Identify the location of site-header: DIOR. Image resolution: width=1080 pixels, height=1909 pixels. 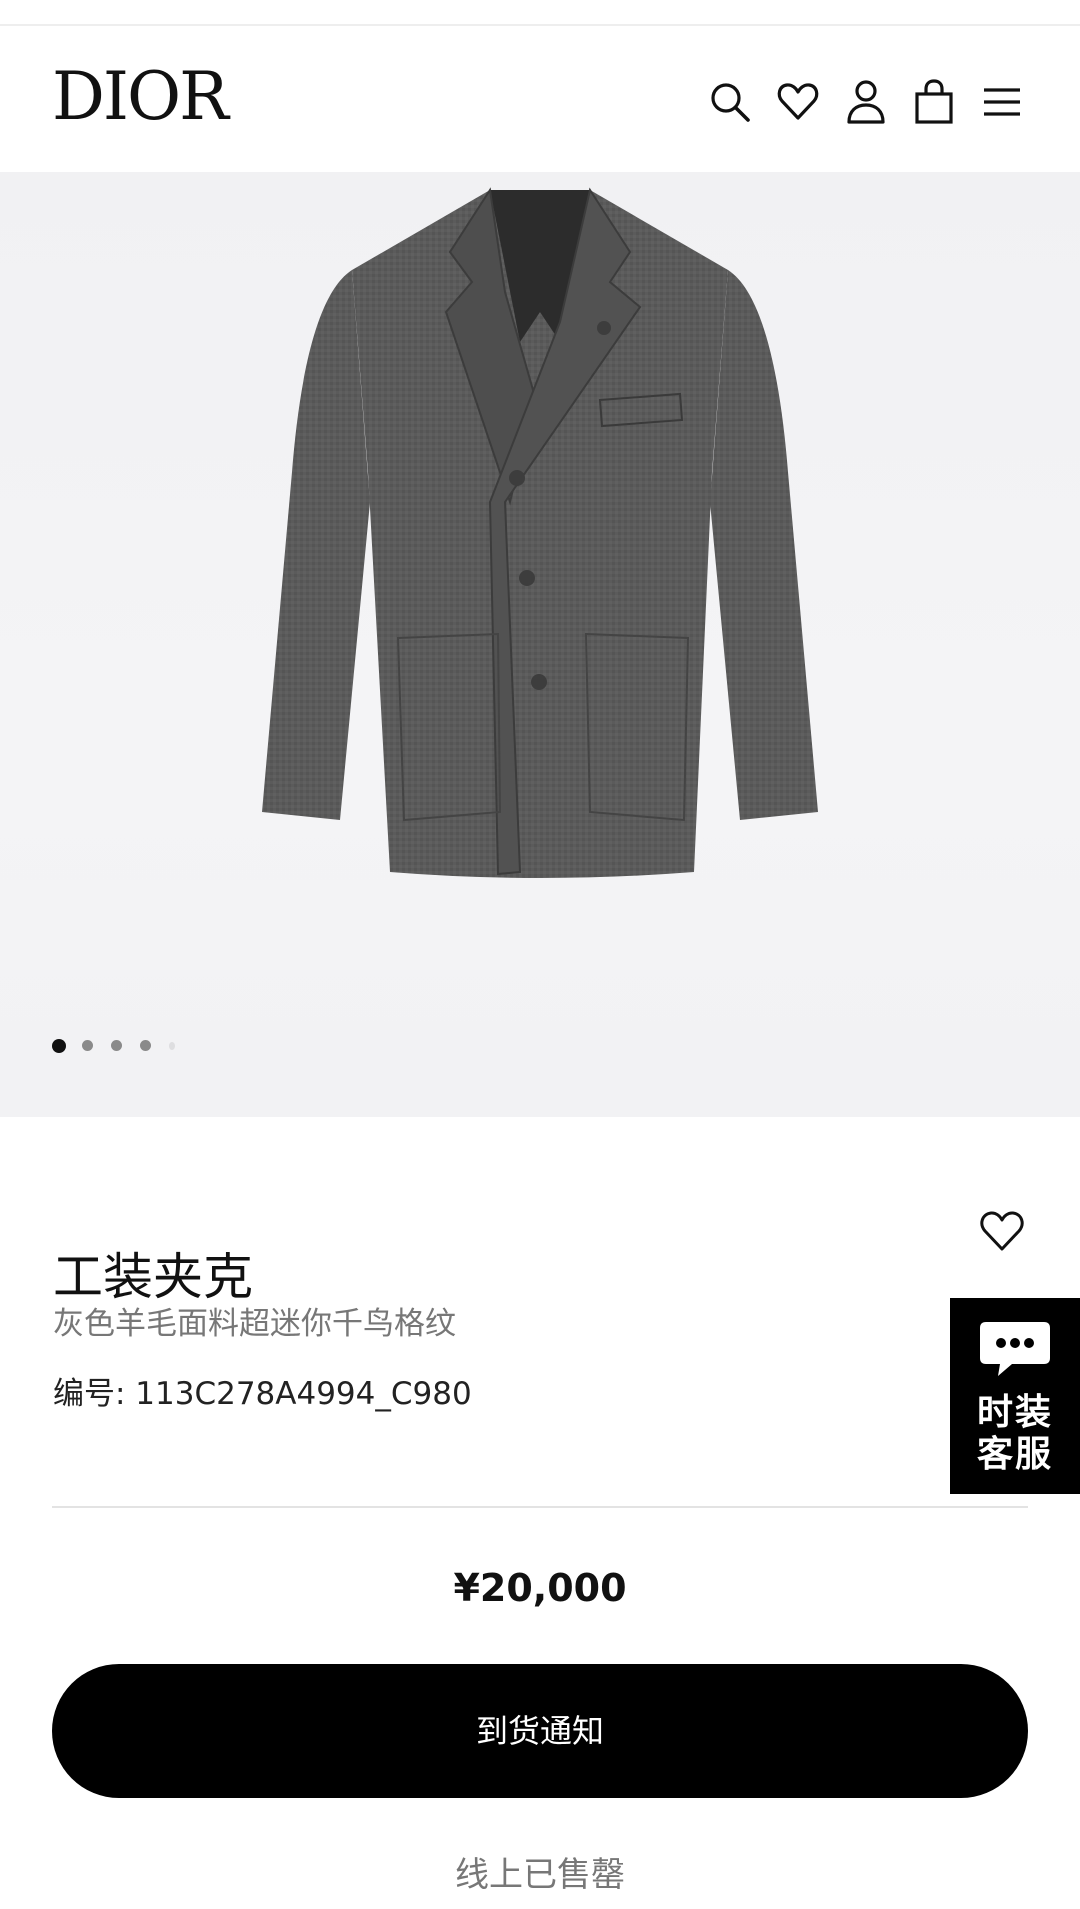
(540, 99).